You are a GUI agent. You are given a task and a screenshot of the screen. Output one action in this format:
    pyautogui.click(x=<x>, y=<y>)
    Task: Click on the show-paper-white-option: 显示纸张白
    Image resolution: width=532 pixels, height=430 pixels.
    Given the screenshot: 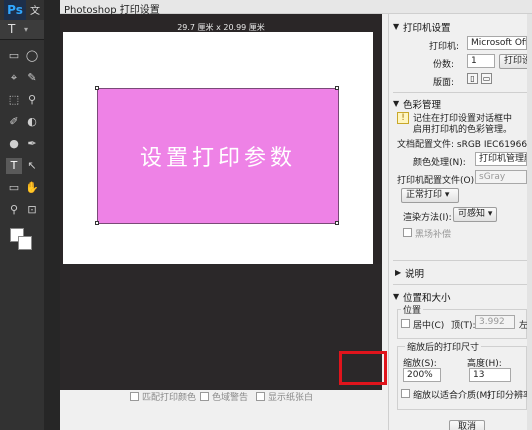 What is the action you would take?
    pyautogui.click(x=284, y=396)
    